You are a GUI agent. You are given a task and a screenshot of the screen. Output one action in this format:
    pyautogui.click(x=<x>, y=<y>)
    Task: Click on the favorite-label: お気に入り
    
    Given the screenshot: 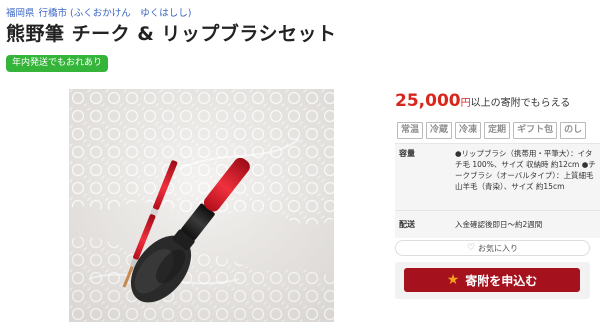 What is the action you would take?
    pyautogui.click(x=498, y=248)
    